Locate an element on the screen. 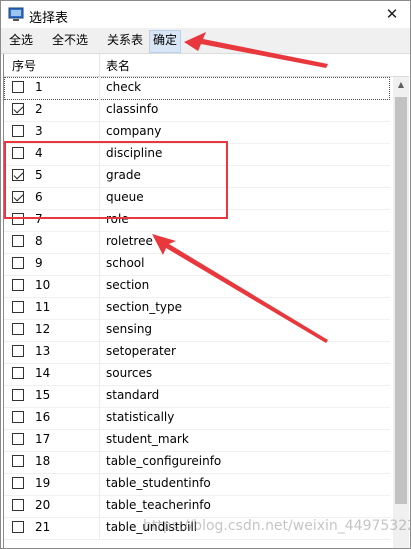 This screenshot has width=411, height=549. row-index: 13 is located at coordinates (43, 351).